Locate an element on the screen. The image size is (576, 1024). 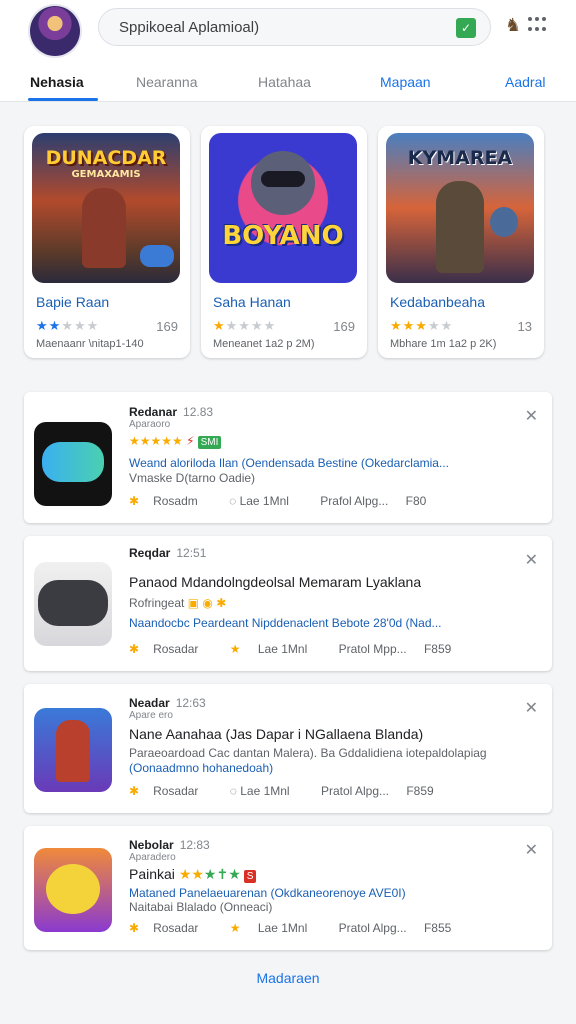
more-link: Madaraen is located at coordinates (288, 978).